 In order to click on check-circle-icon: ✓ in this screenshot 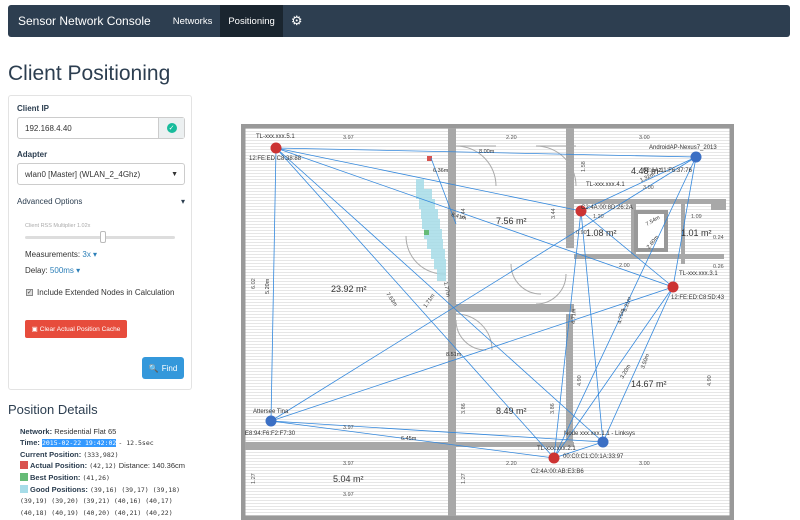, I will do `click(171, 128)`.